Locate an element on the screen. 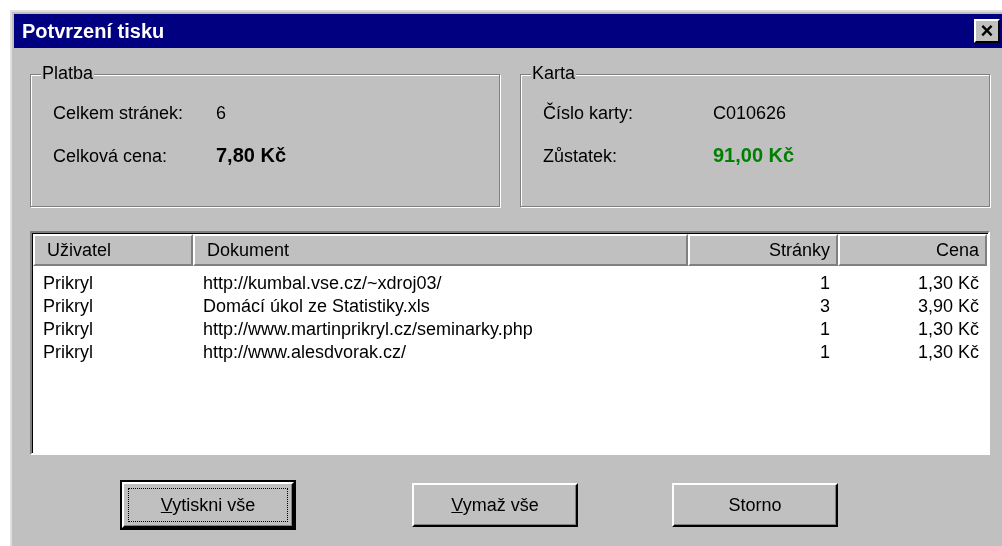 This screenshot has height=546, width=1002. field-label: Celkem stránek: is located at coordinates (119, 113).